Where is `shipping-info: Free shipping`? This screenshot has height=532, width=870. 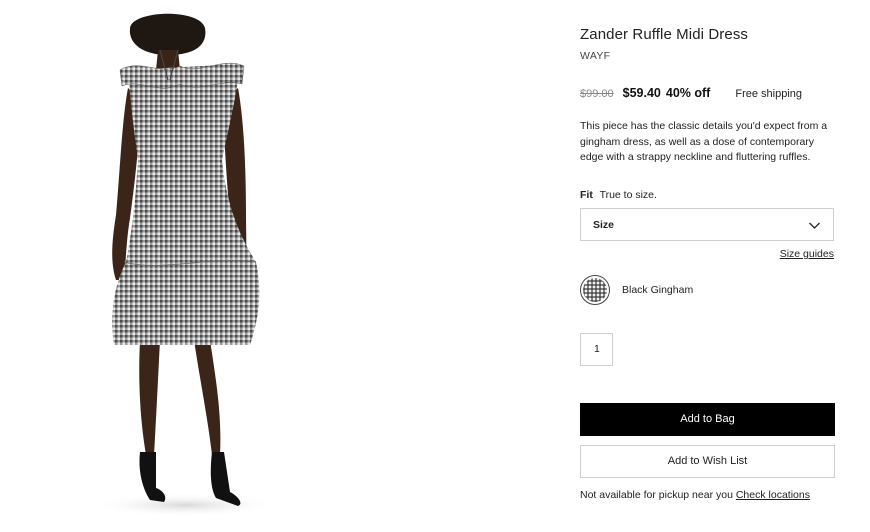
shipping-info: Free shipping is located at coordinates (768, 94).